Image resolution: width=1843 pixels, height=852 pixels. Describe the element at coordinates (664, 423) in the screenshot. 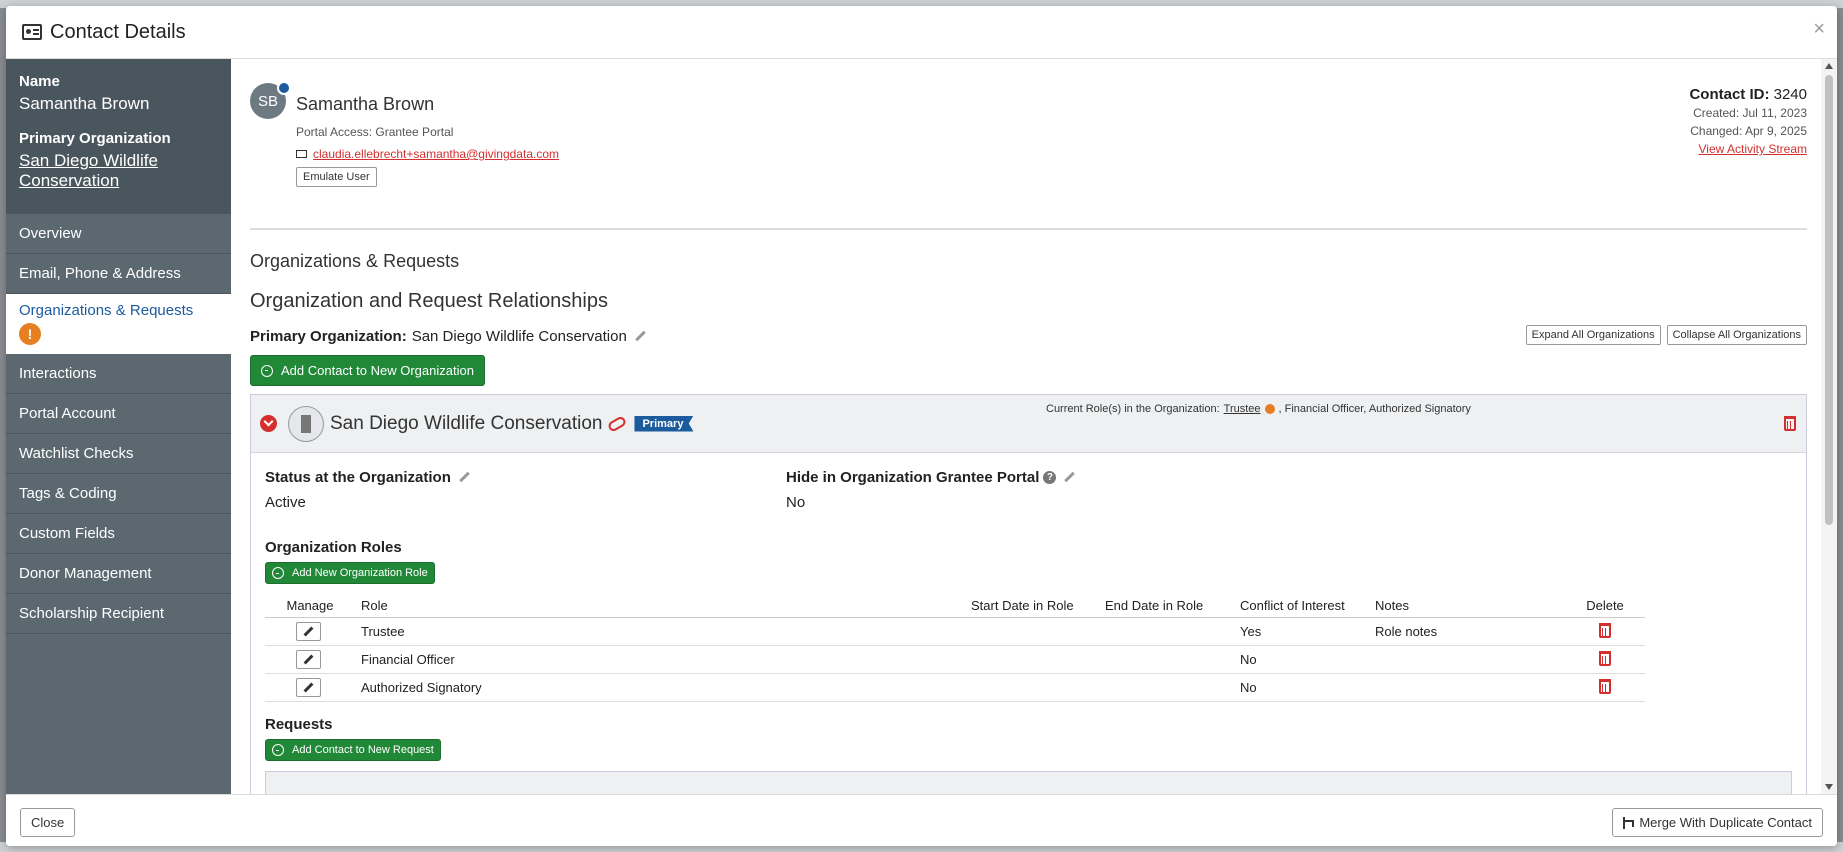

I see `primary-badge: Primary` at that location.